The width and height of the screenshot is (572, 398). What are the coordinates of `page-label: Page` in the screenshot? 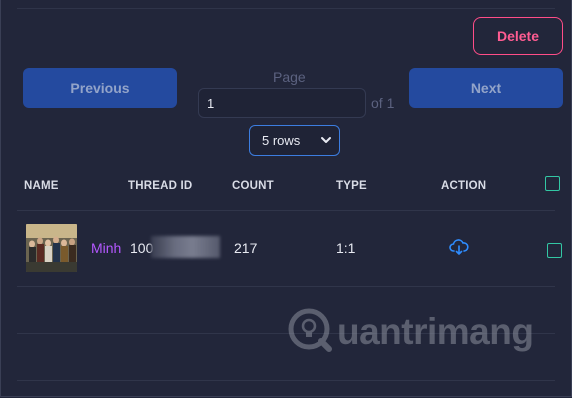 It's located at (289, 77).